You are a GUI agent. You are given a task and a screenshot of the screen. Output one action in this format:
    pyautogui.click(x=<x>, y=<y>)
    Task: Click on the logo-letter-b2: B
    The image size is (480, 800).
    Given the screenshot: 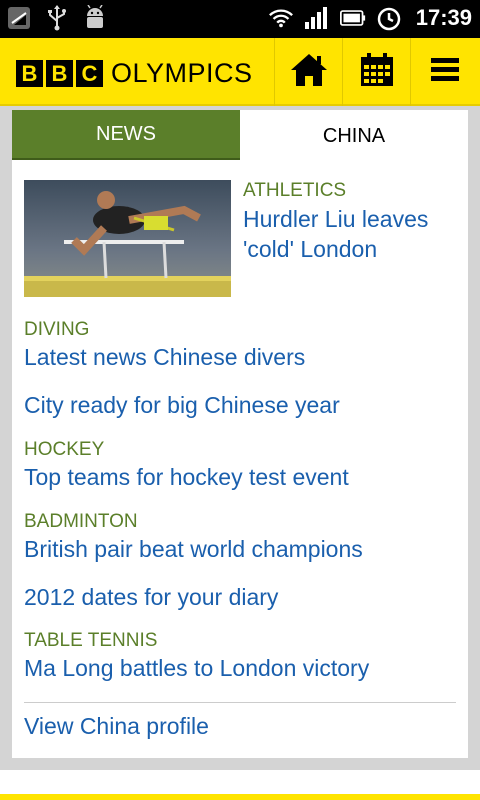 What is the action you would take?
    pyautogui.click(x=59, y=73)
    